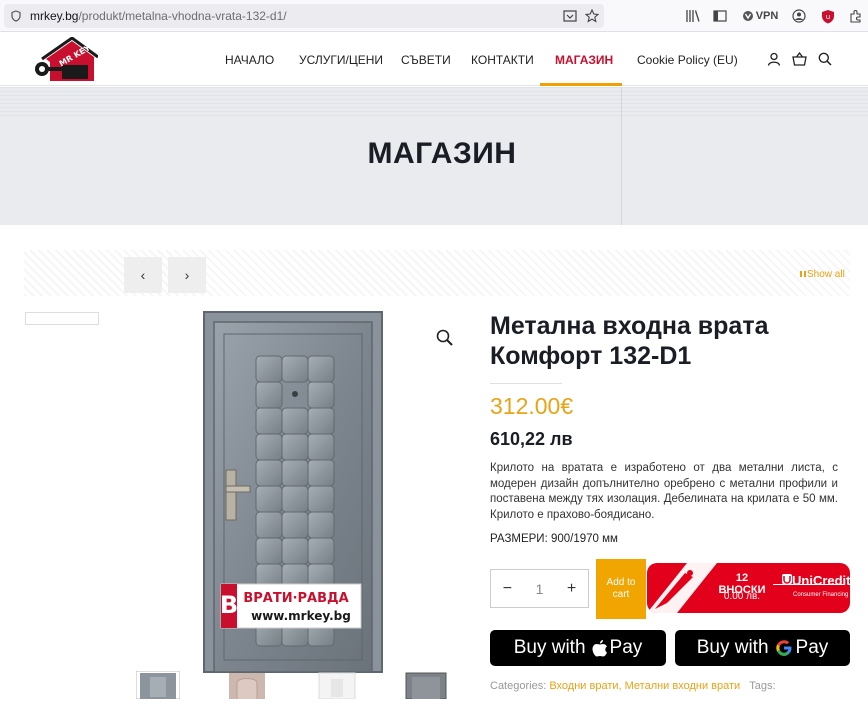 This screenshot has width=868, height=704. I want to click on cart-icon, so click(799, 59).